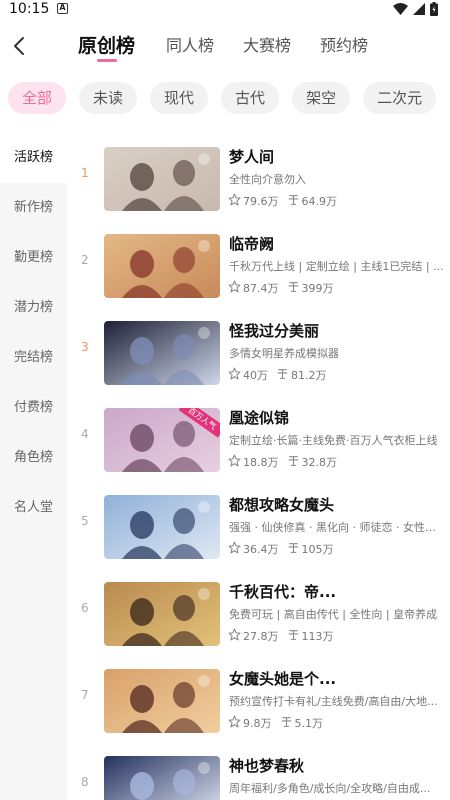 The height and width of the screenshot is (800, 450). Describe the element at coordinates (284, 353) in the screenshot. I see `story-tags: 多情女明星养成模拟器` at that location.